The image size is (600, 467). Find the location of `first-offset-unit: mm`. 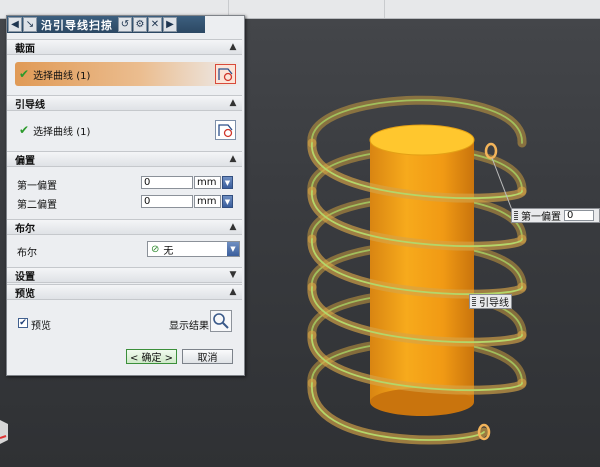

first-offset-unit: mm is located at coordinates (207, 182).